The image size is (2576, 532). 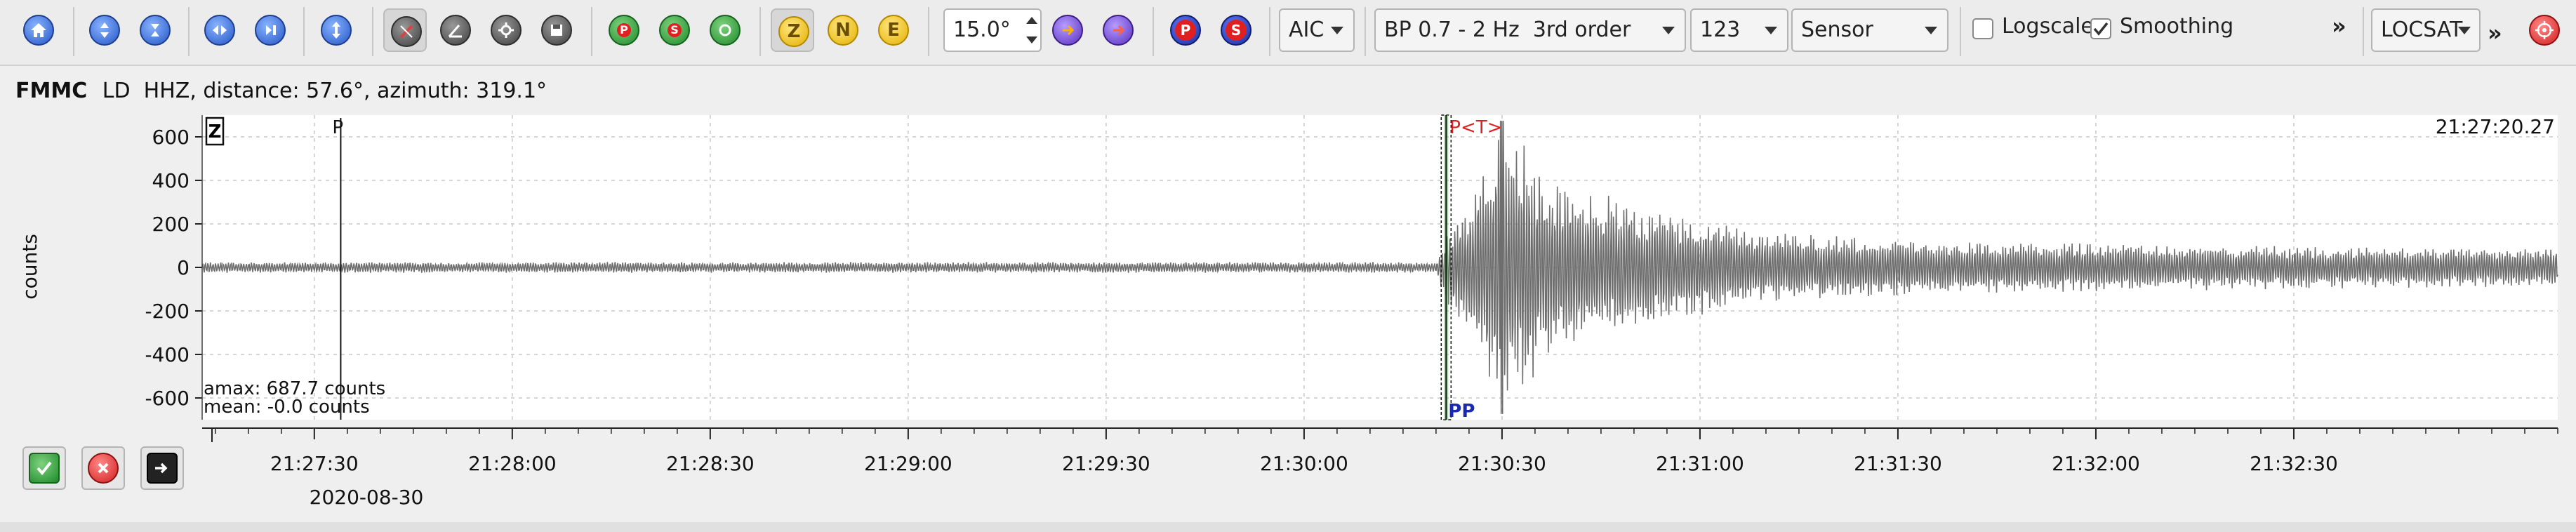 I want to click on component-label: Z, so click(x=215, y=131).